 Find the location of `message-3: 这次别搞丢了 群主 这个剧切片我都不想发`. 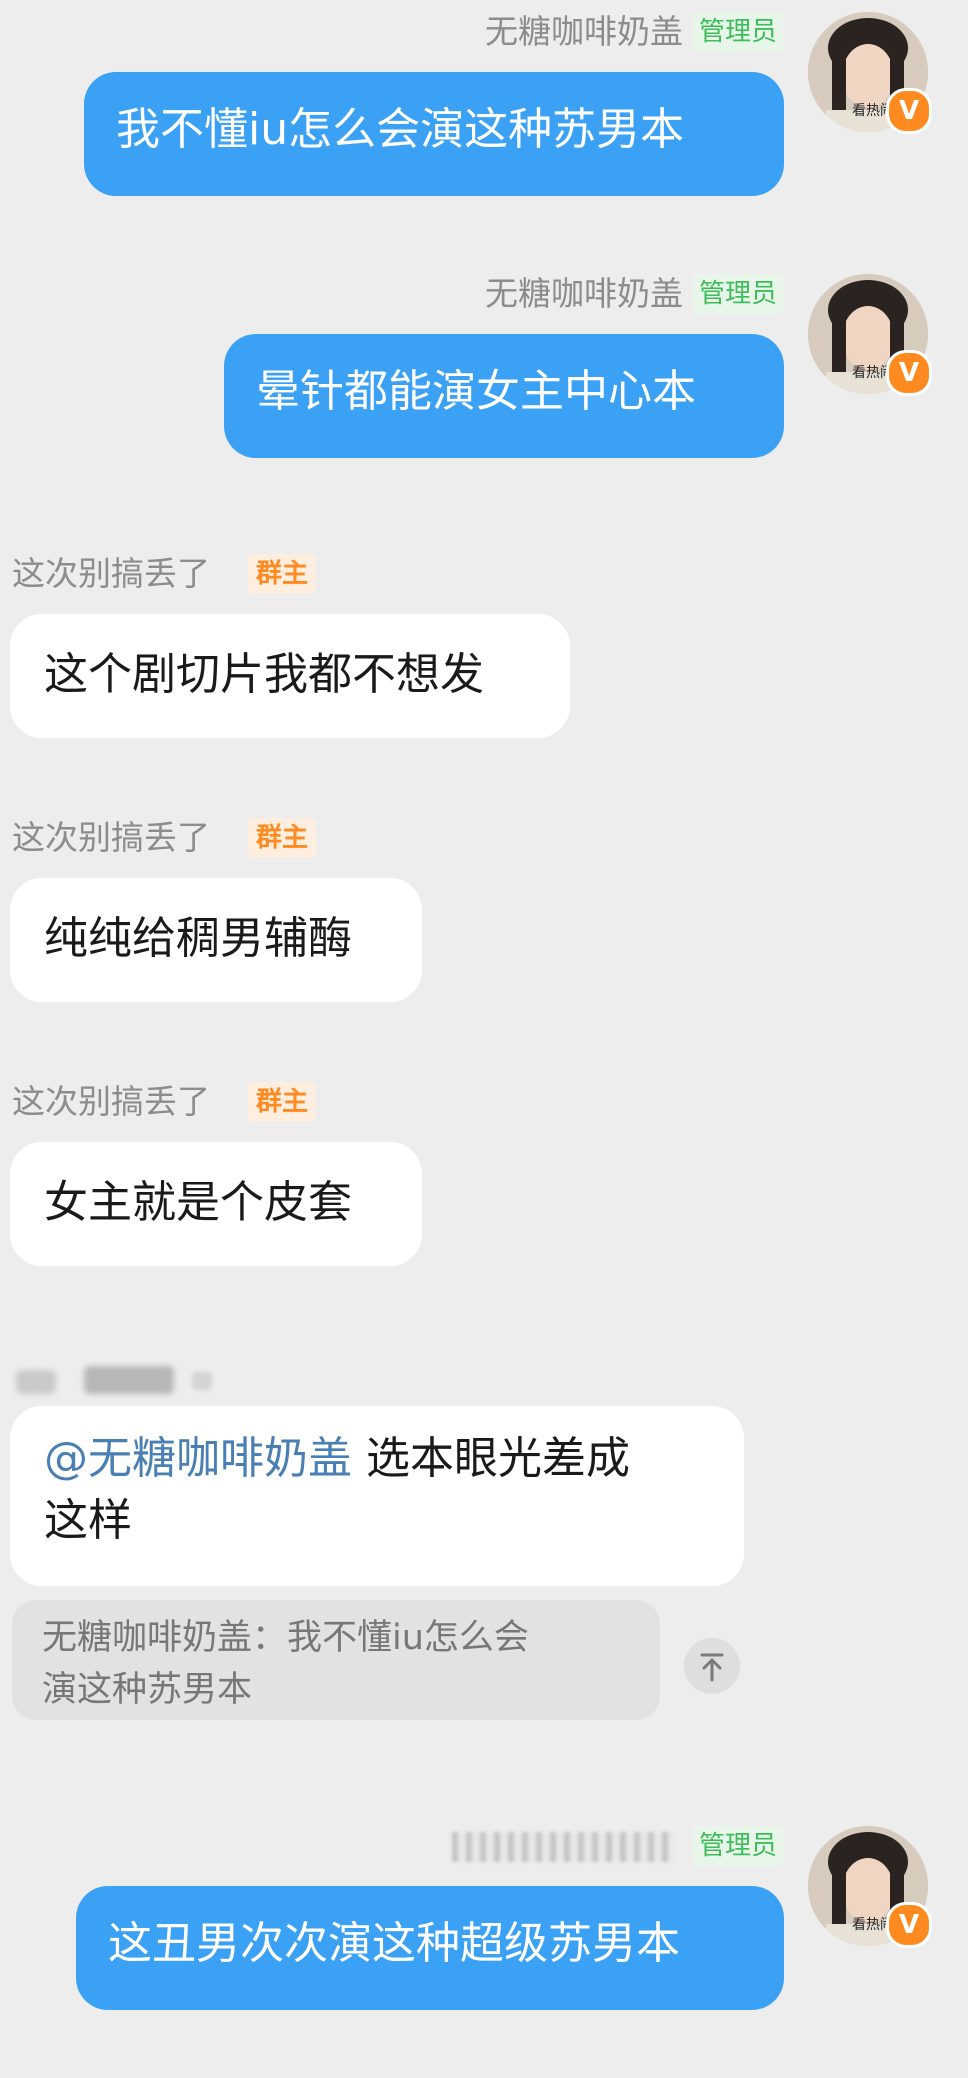

message-3: 这次别搞丢了 群主 这个剧切片我都不想发 is located at coordinates (484, 645).